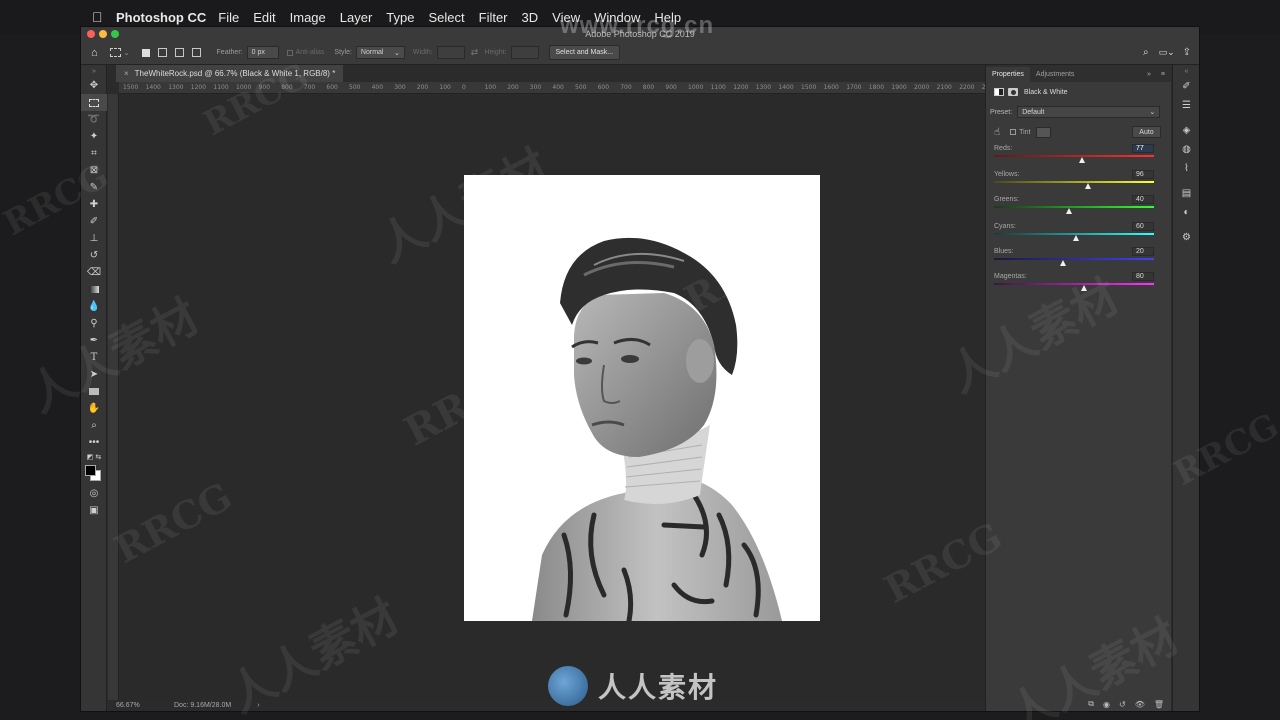  I want to click on menu-help: Help, so click(667, 17).